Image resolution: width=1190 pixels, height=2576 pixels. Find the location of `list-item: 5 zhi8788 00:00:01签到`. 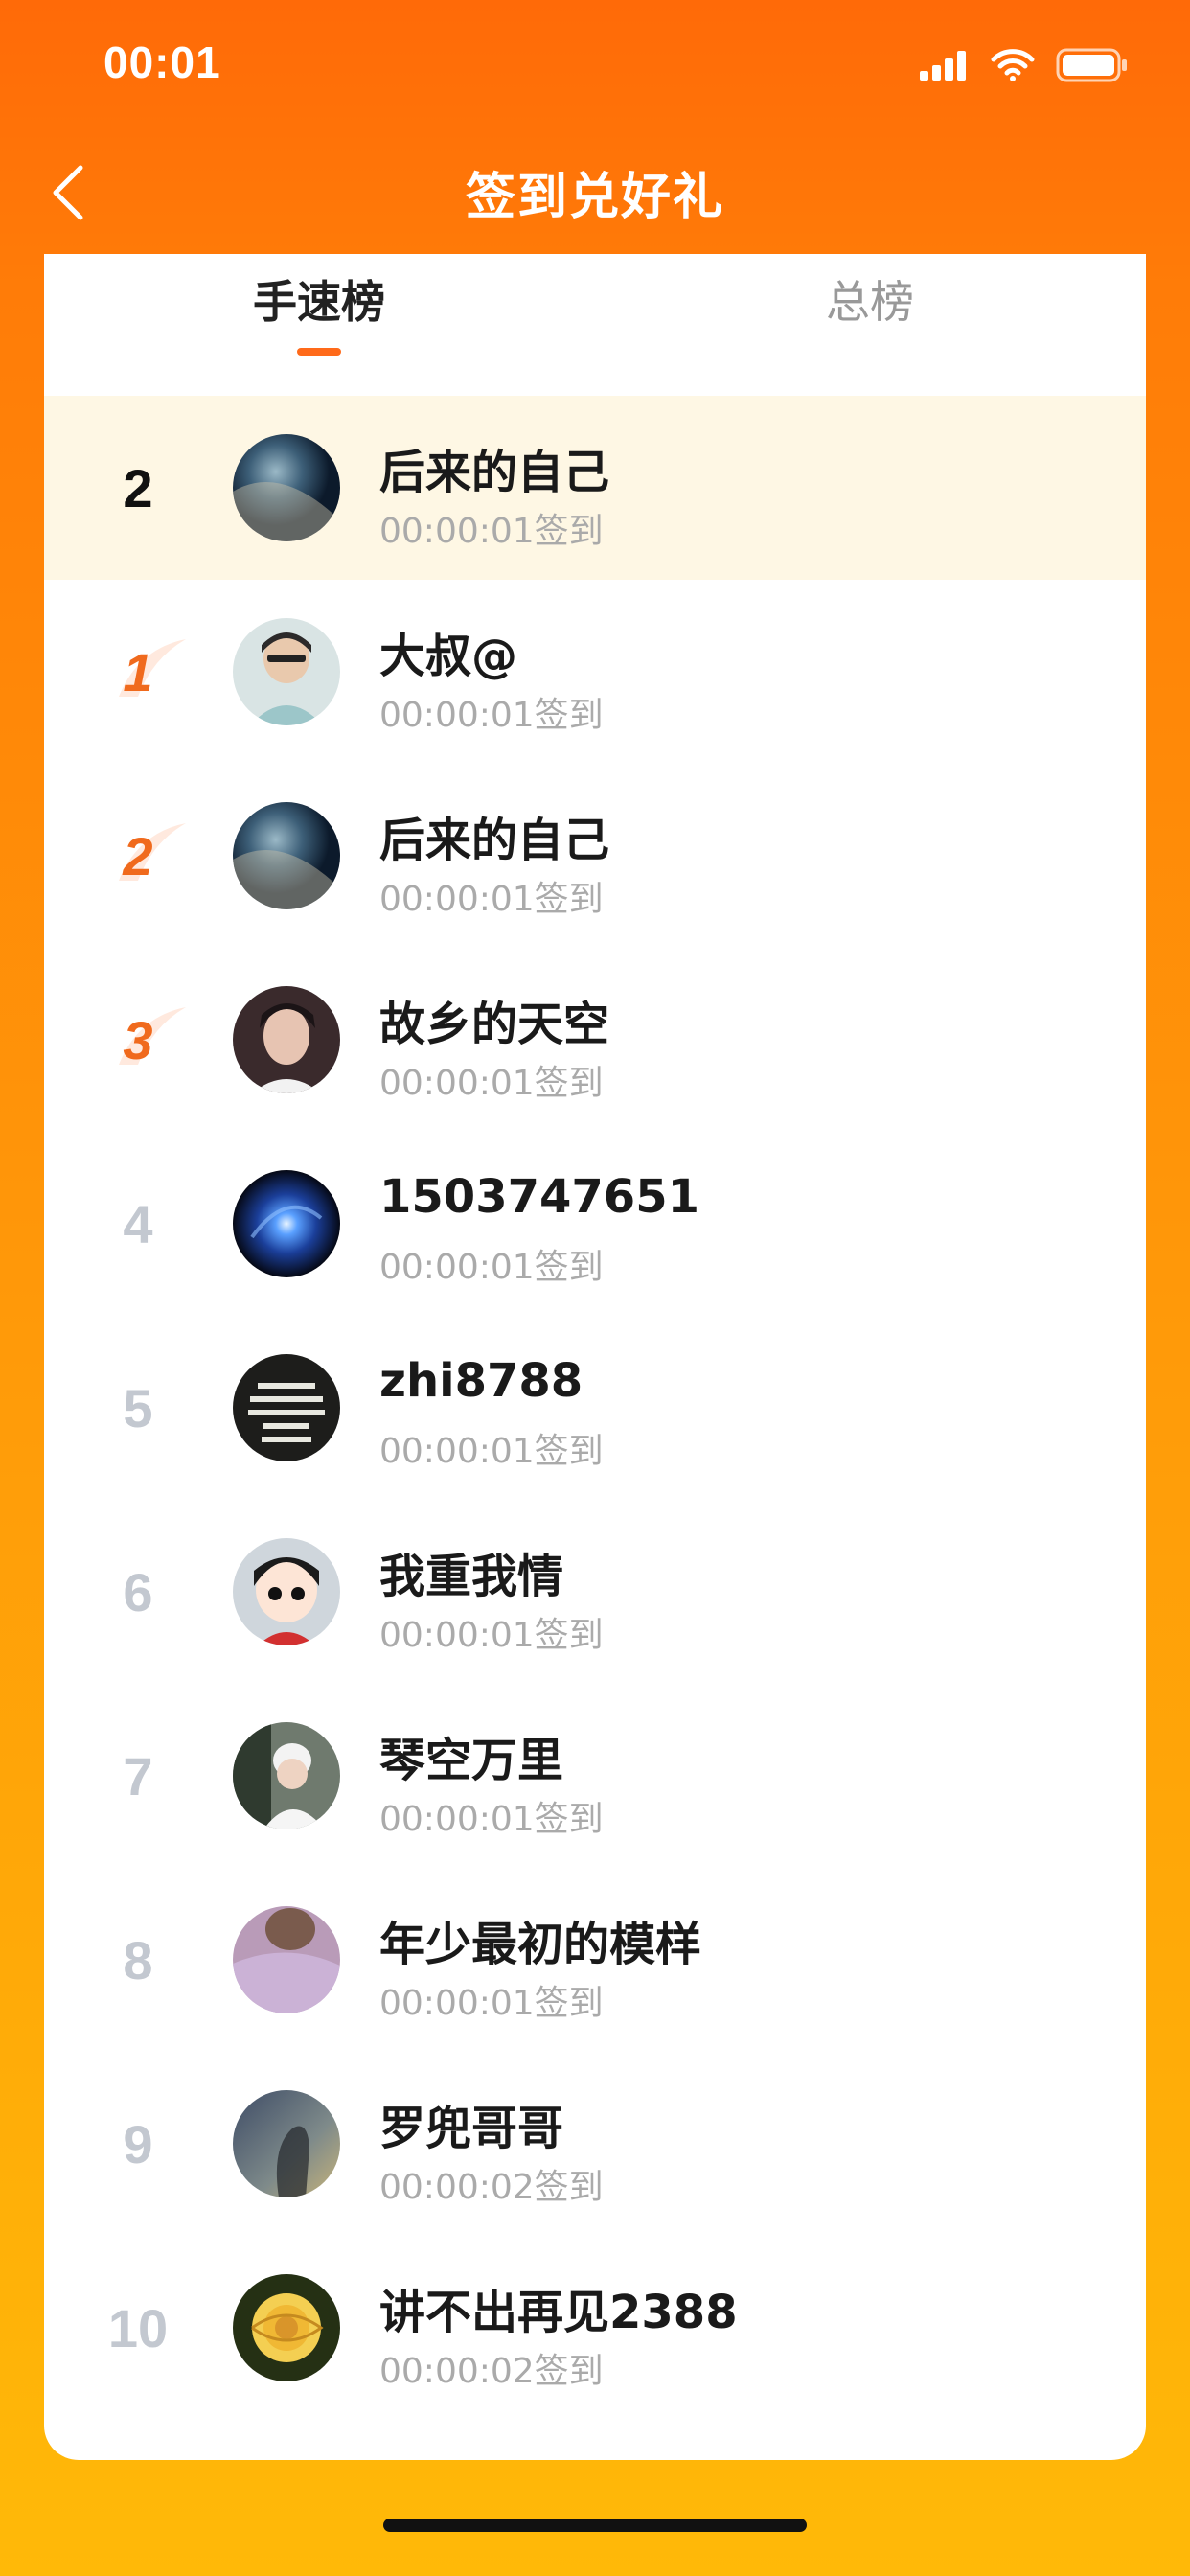

list-item: 5 zhi8788 00:00:01签到 is located at coordinates (595, 1408).